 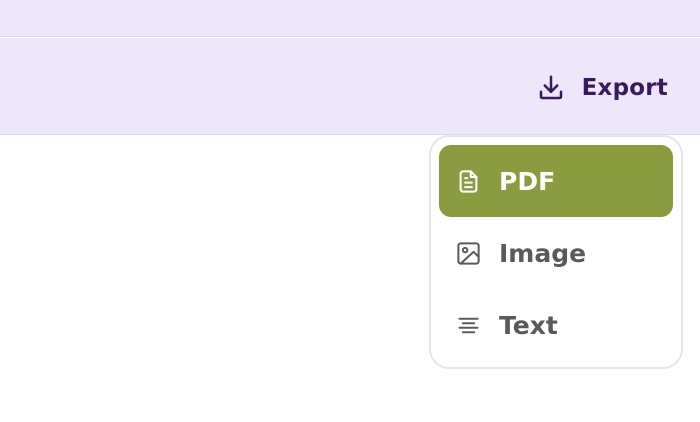 I want to click on menu-item-label: Image, so click(x=543, y=253).